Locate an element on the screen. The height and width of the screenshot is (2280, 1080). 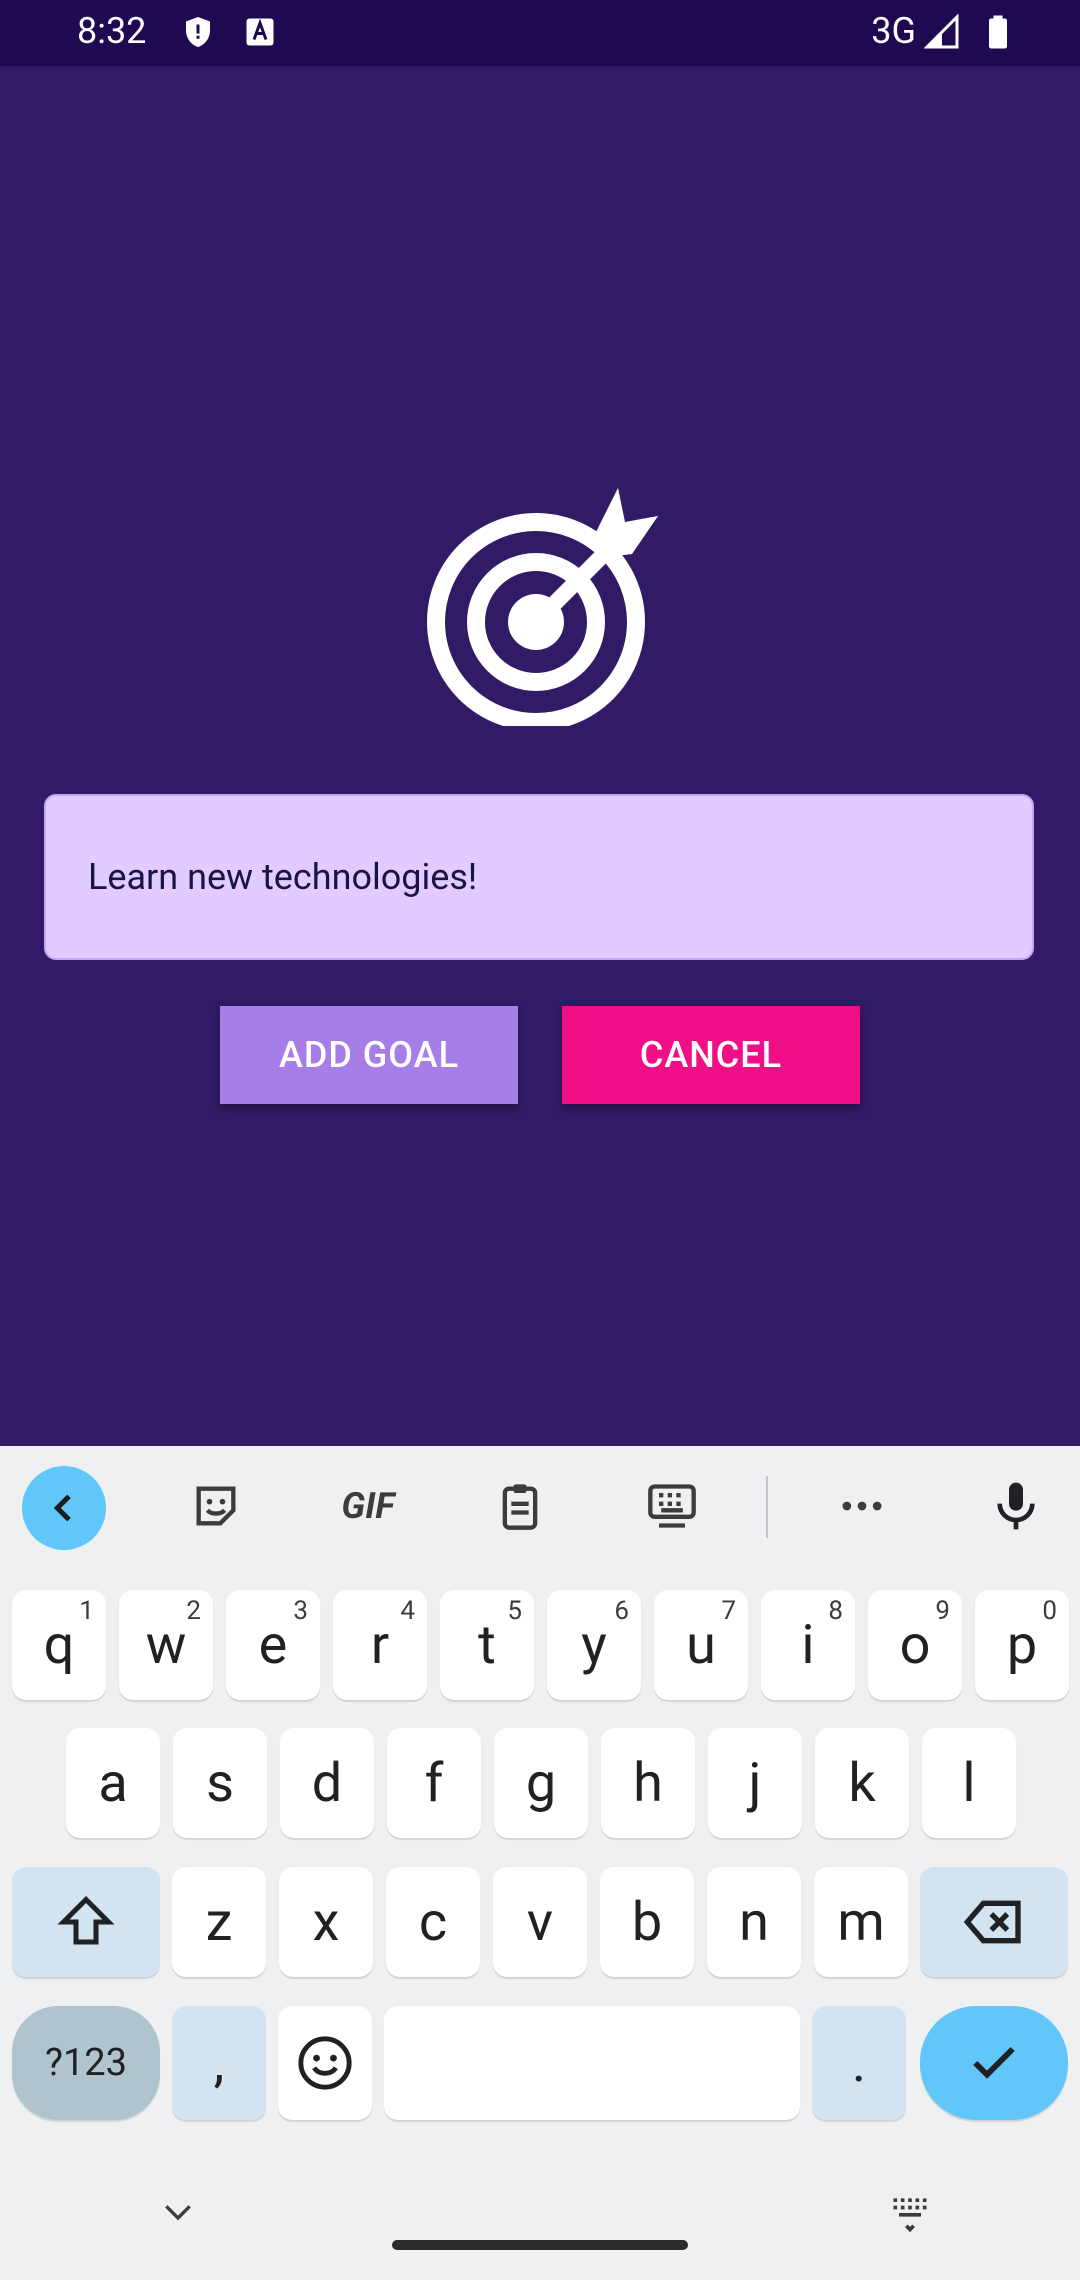
key-y-hint: 6 is located at coordinates (621, 1611).